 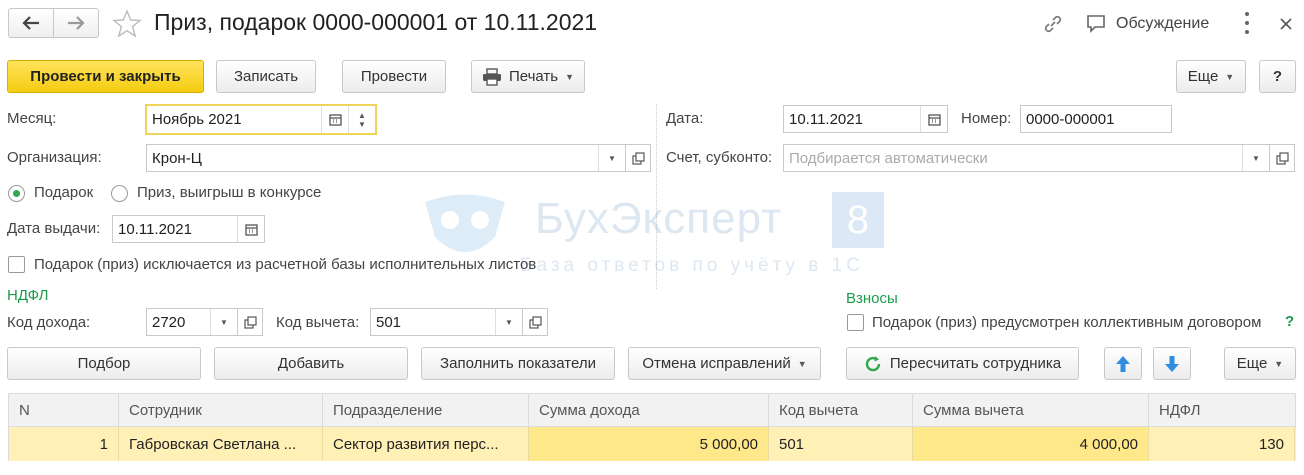 I want to click on back-arrow-icon, so click(x=30, y=23).